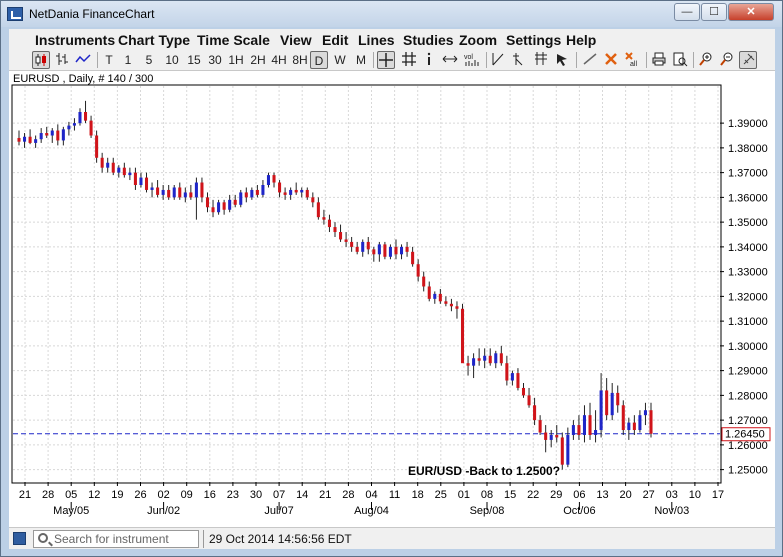  I want to click on menu-view: View, so click(296, 40).